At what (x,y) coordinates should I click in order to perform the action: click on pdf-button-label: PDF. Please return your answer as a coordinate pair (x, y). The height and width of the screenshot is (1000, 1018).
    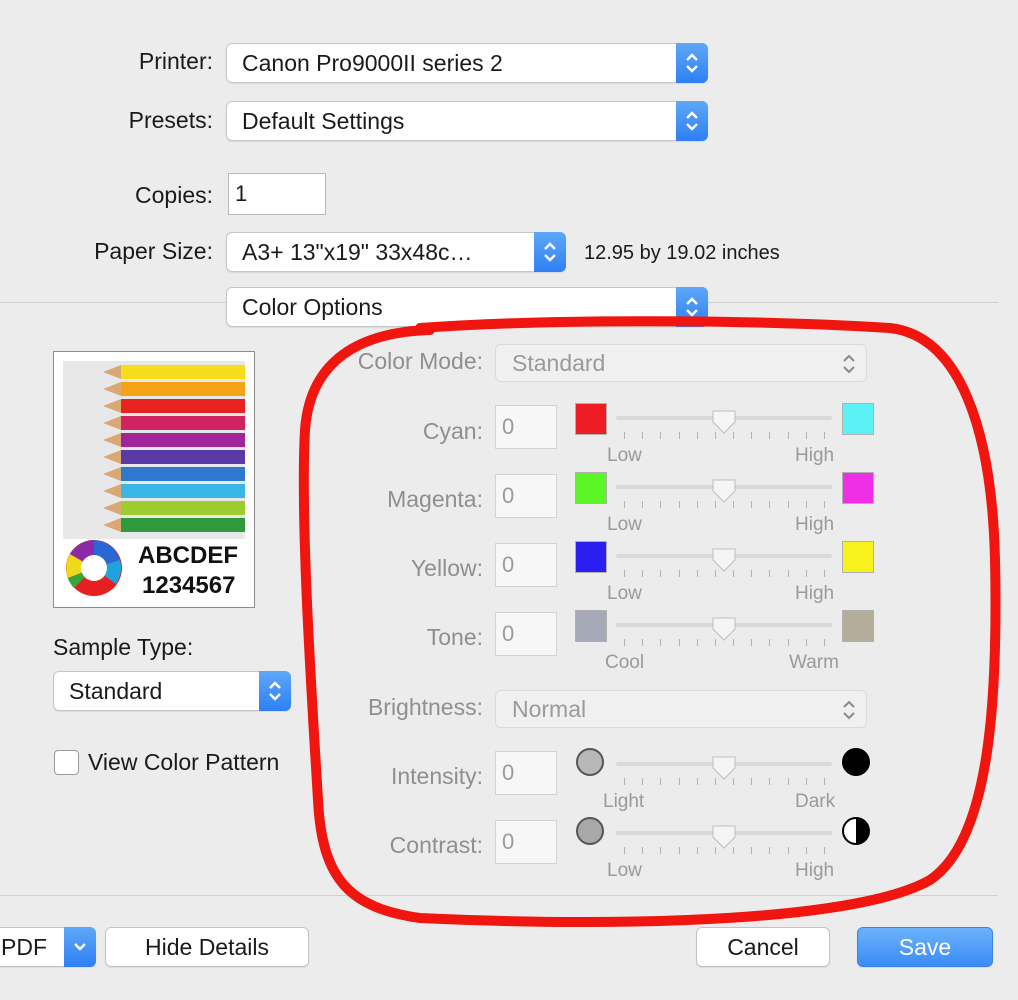
    Looking at the image, I should click on (24, 947).